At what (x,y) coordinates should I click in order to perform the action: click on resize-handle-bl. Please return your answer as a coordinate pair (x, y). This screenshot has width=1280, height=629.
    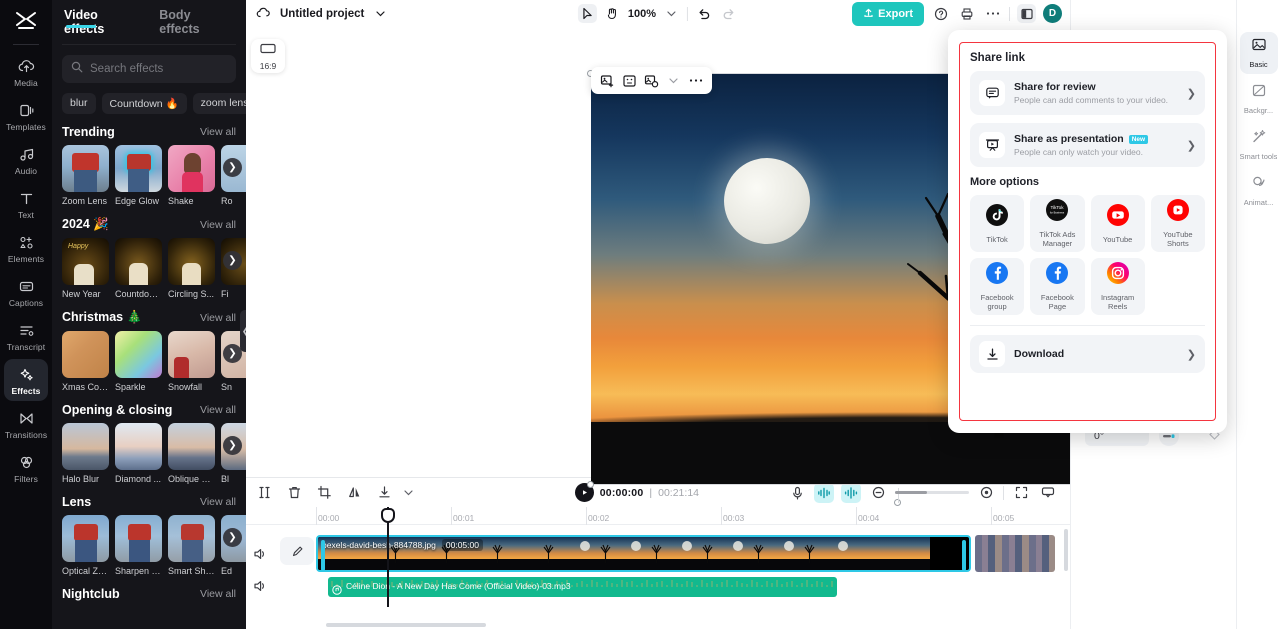
    Looking at the image, I should click on (590, 484).